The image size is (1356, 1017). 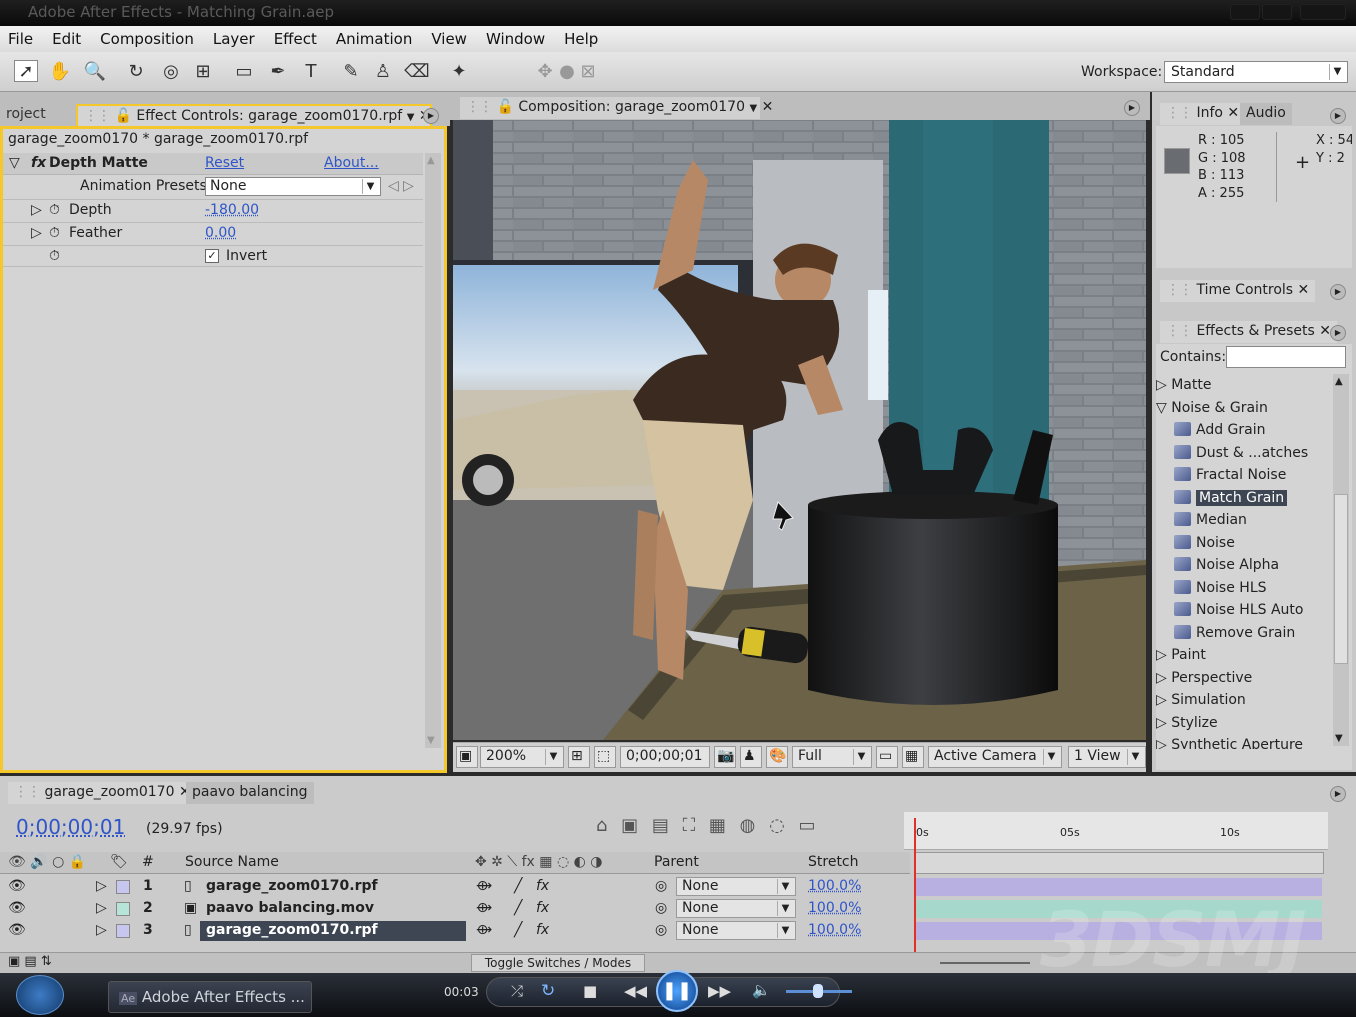 What do you see at coordinates (1203, 114) in the screenshot?
I see `tab-info: ⋮⋮ Info ✕` at bounding box center [1203, 114].